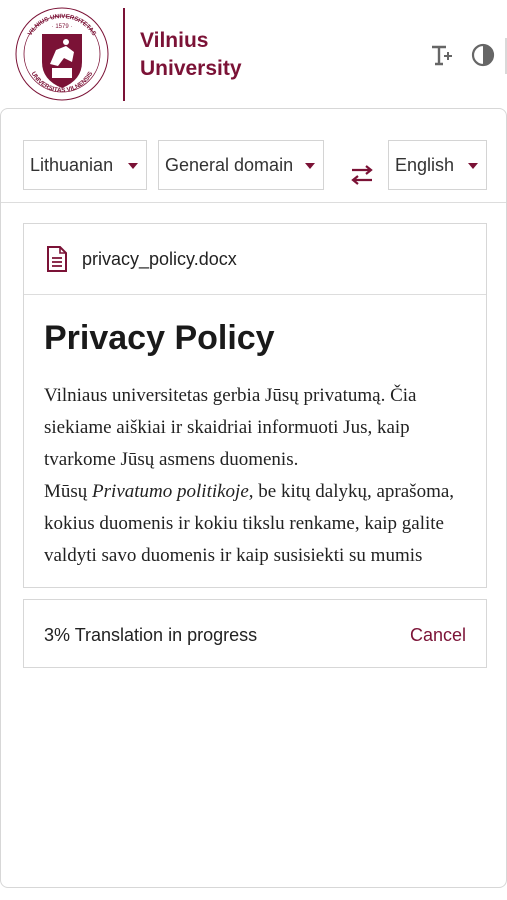 The width and height of the screenshot is (507, 900). Describe the element at coordinates (159, 338) in the screenshot. I see `document-title: Privacy Policy` at that location.